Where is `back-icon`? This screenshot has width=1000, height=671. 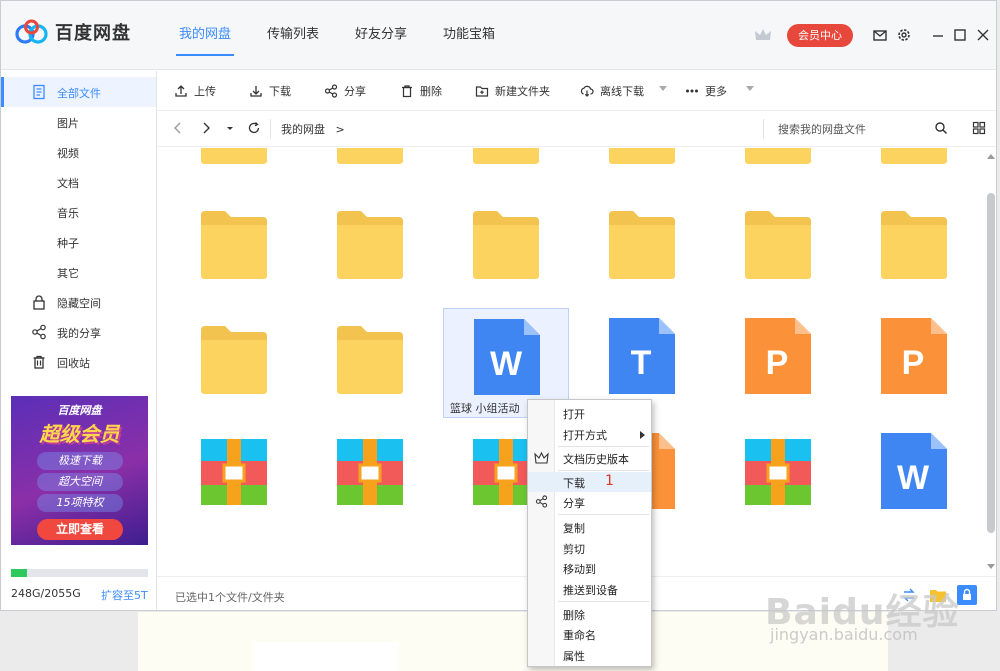 back-icon is located at coordinates (178, 128).